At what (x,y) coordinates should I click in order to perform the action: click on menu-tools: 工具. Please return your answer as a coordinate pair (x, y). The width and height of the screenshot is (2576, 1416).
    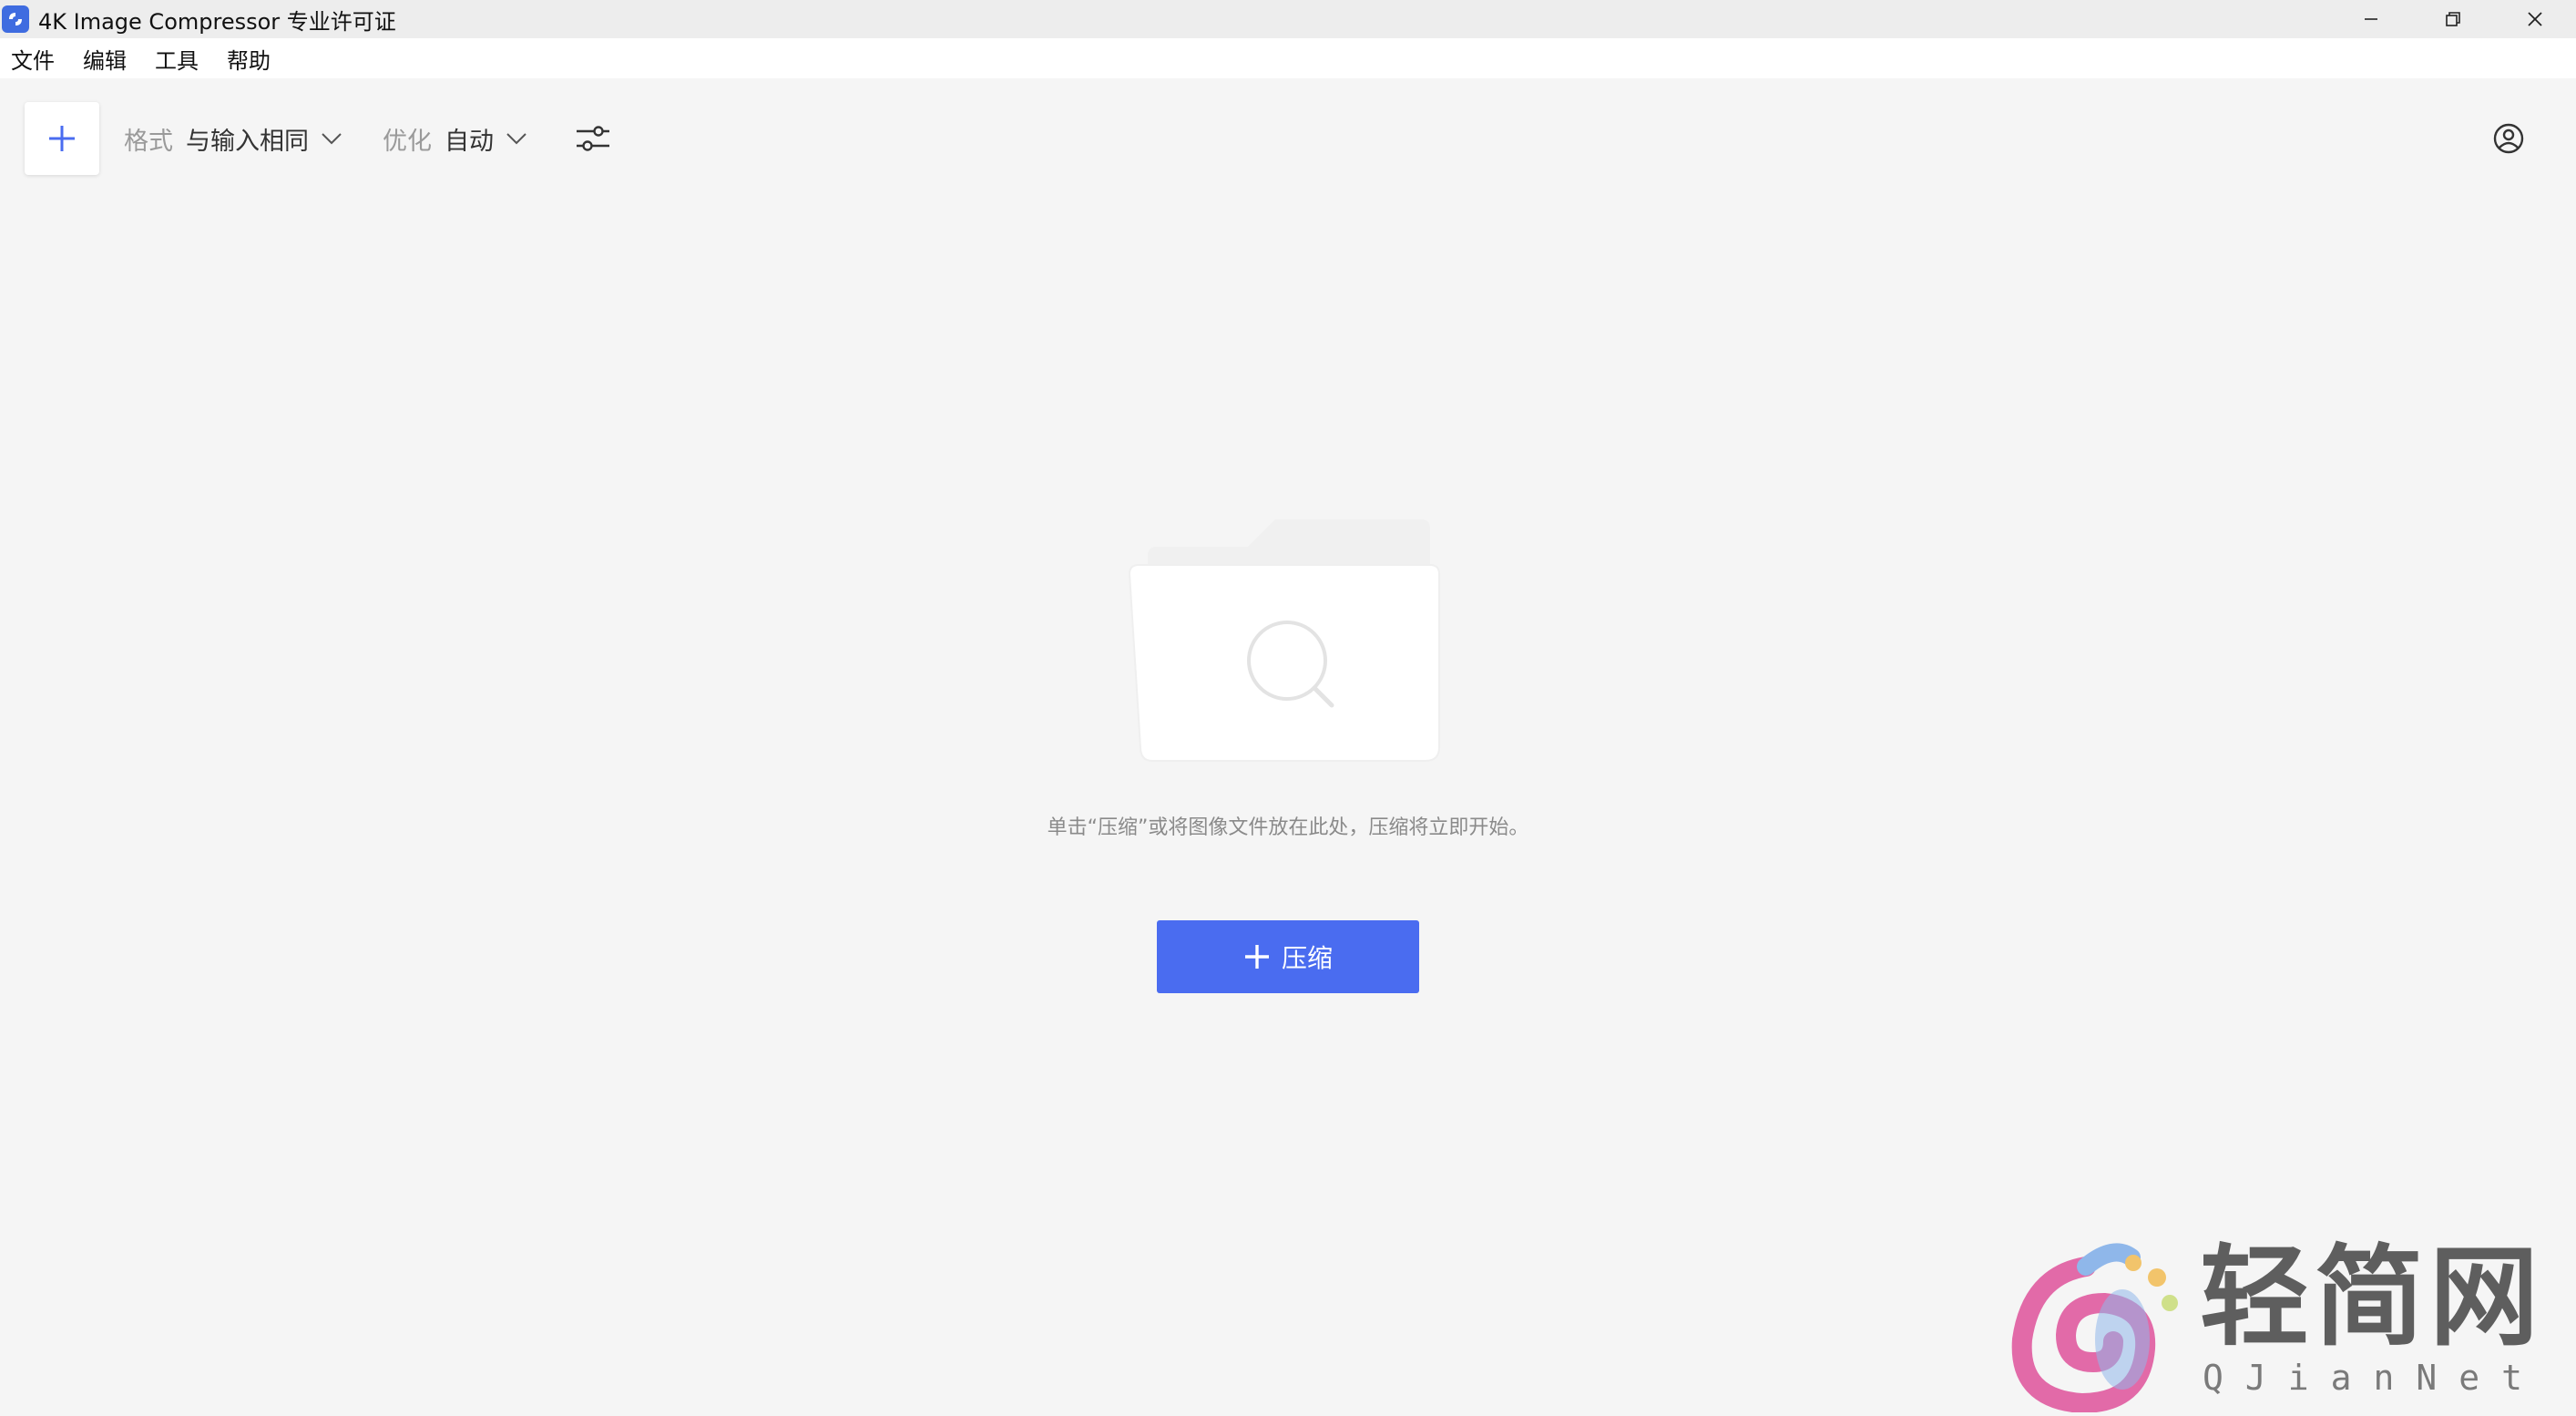
    Looking at the image, I should click on (177, 59).